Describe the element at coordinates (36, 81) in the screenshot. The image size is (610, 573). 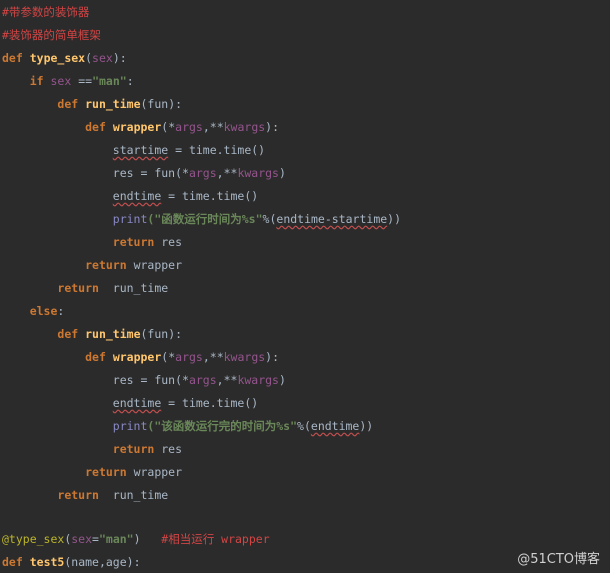
I see `keyword: if` at that location.